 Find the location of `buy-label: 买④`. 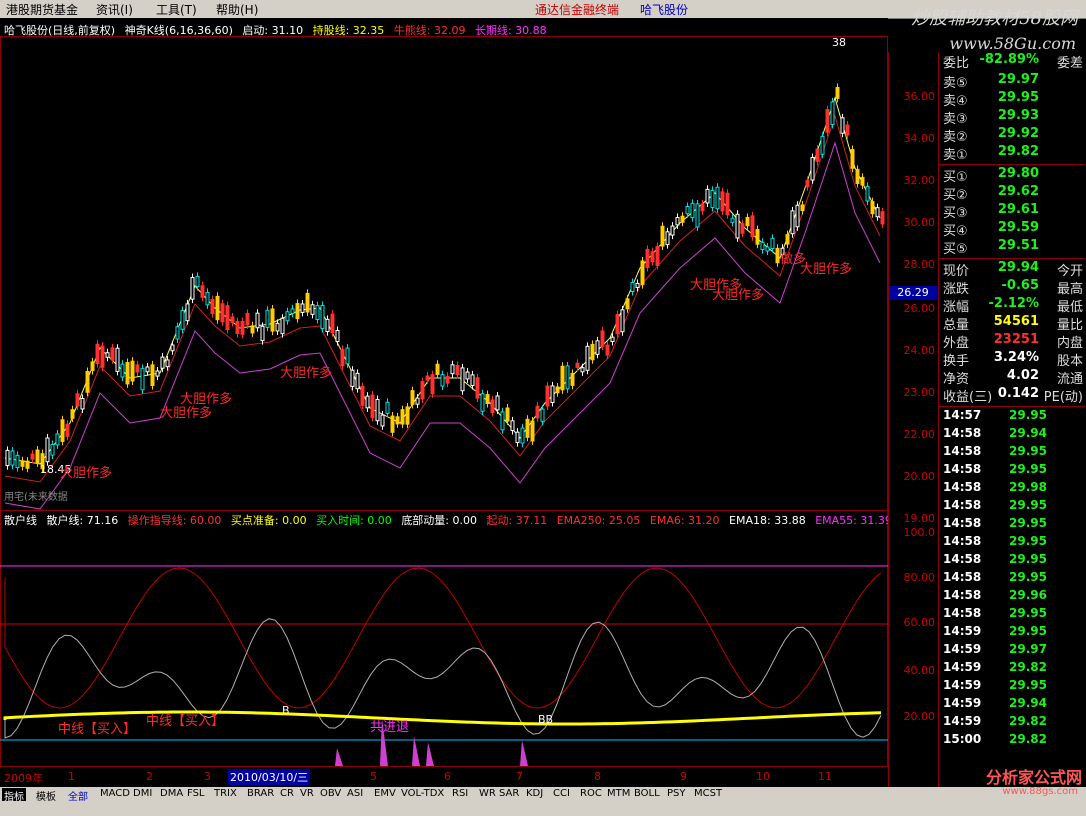

buy-label: 买④ is located at coordinates (955, 231).